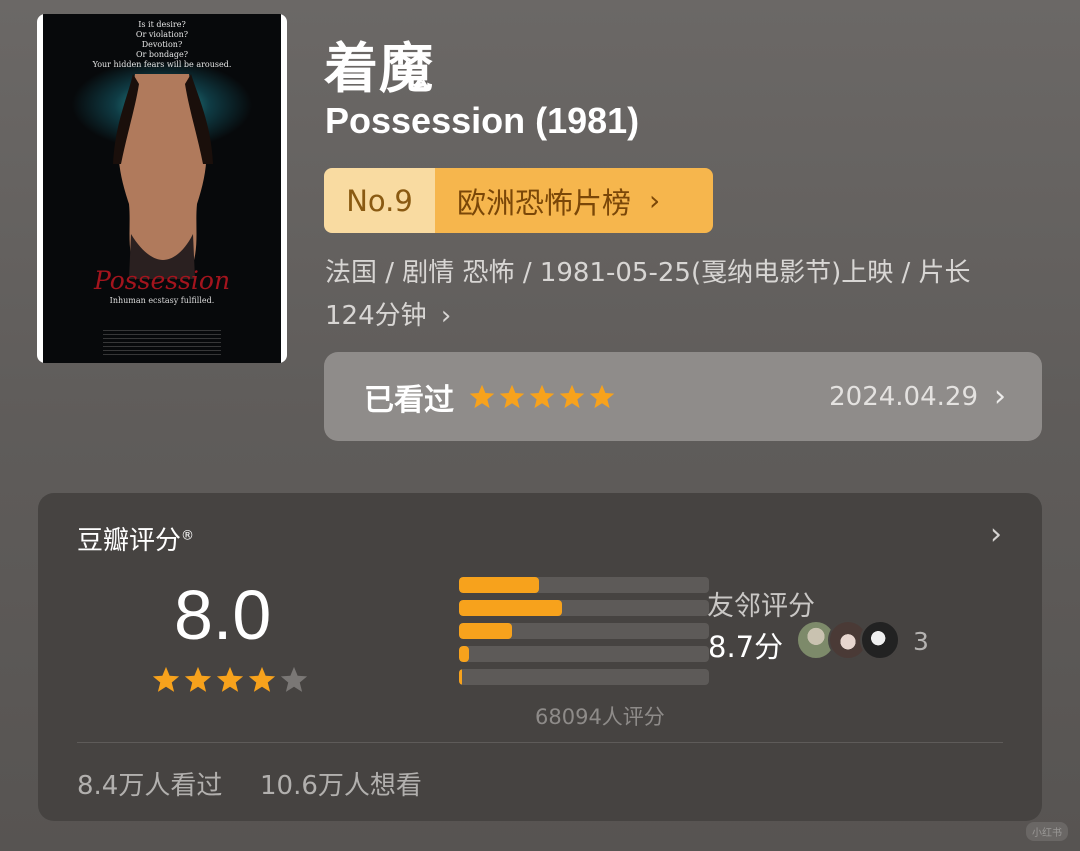 This screenshot has width=1080, height=851. Describe the element at coordinates (482, 120) in the screenshot. I see `movie-title-original: Possession (1981)` at that location.